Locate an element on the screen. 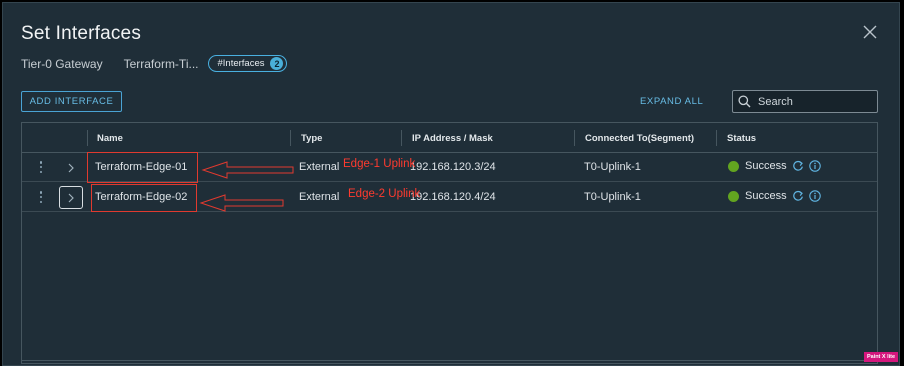 The width and height of the screenshot is (904, 366). close-icon is located at coordinates (870, 32).